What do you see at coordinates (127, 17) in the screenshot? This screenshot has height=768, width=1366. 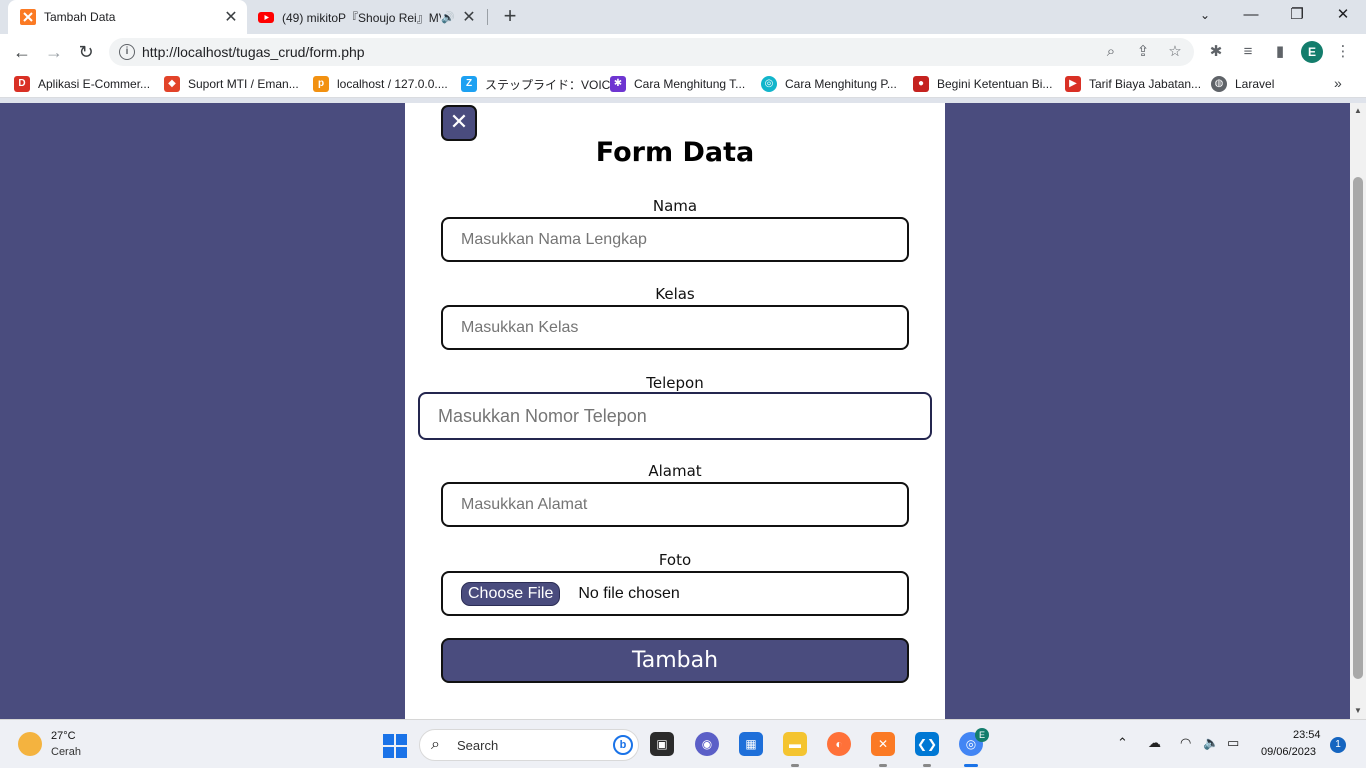 I see `tab-tambah-data: Tambah Data ✕` at bounding box center [127, 17].